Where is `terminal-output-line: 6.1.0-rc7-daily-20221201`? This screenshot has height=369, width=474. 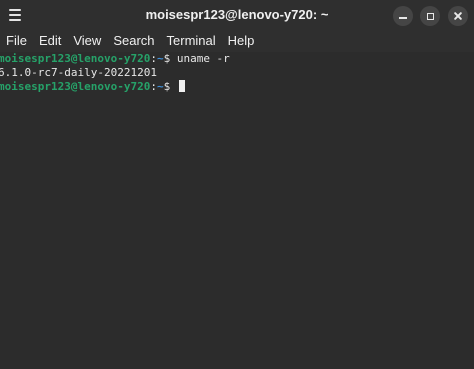 terminal-output-line: 6.1.0-rc7-daily-20221201 is located at coordinates (78, 72).